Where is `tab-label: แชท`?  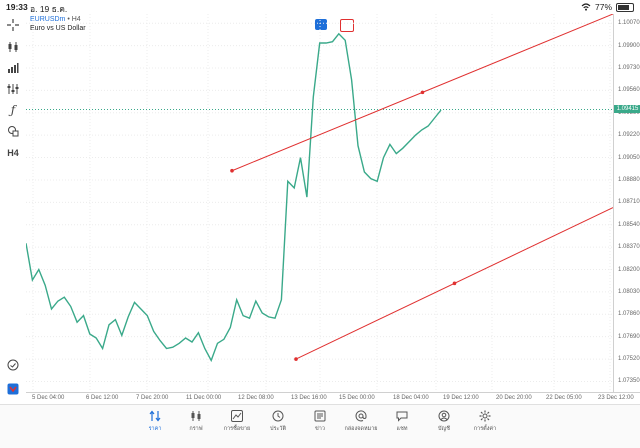
tab-label: แชท is located at coordinates (402, 429).